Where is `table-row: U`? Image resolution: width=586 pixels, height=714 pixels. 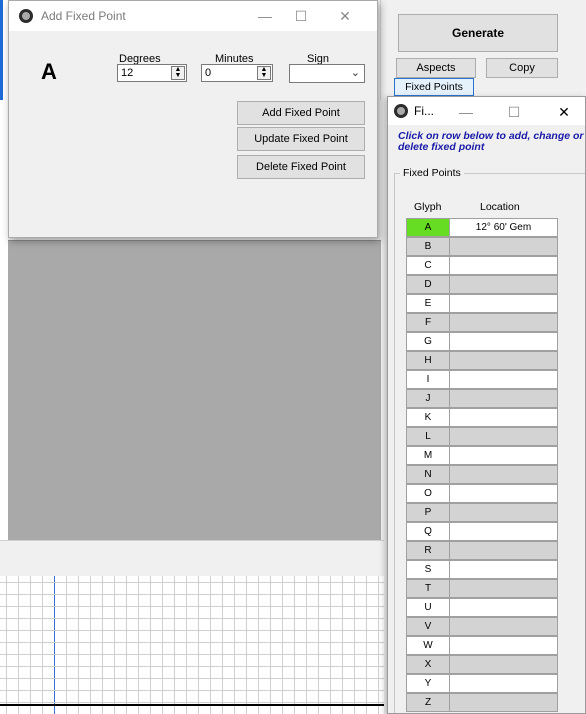
table-row: U is located at coordinates (482, 607).